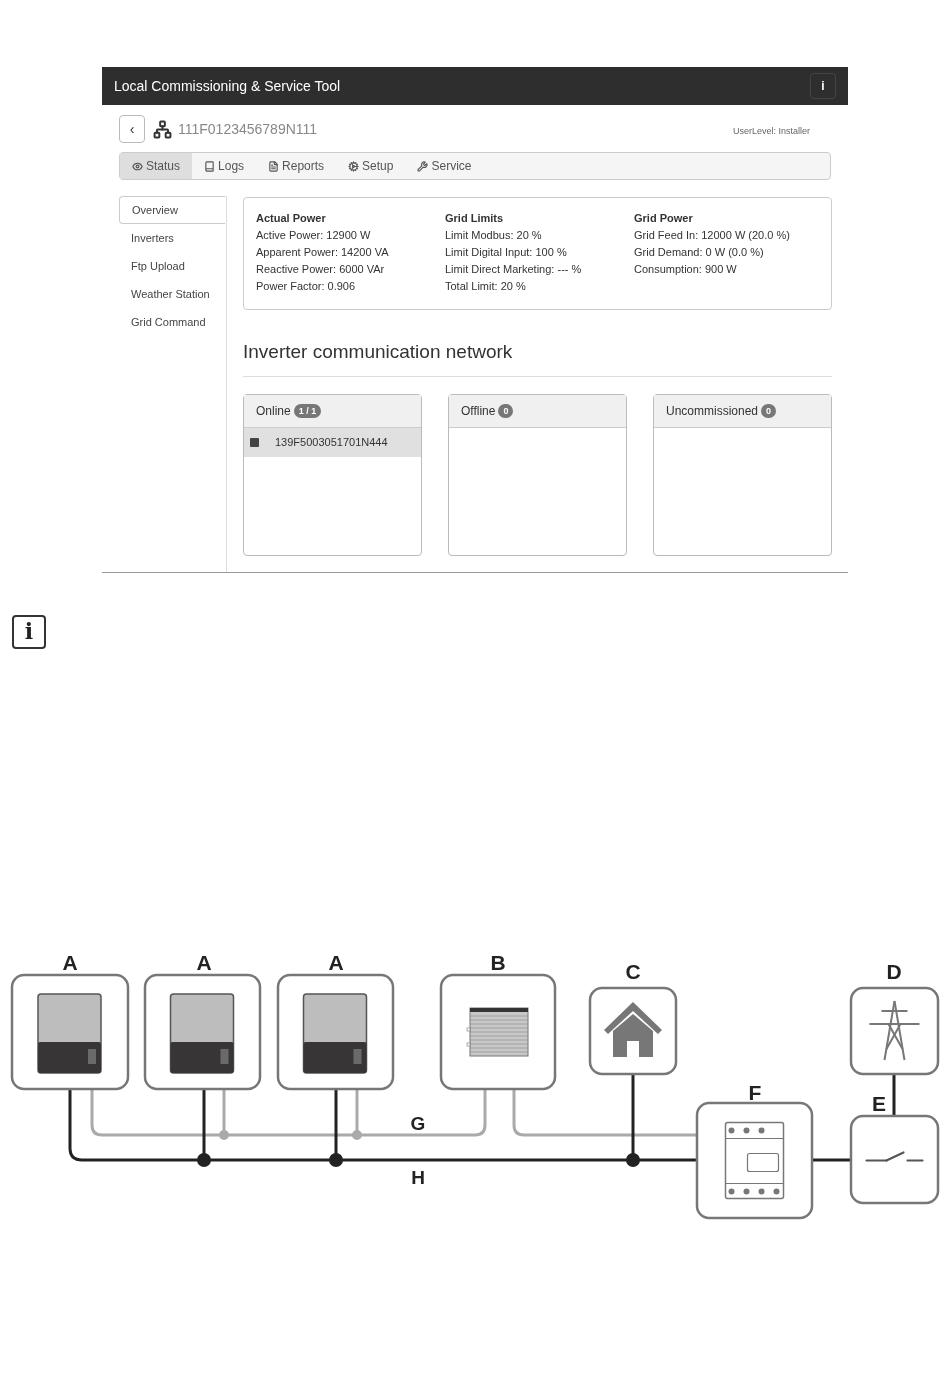 The height and width of the screenshot is (1395, 950). I want to click on info-button: i, so click(823, 86).